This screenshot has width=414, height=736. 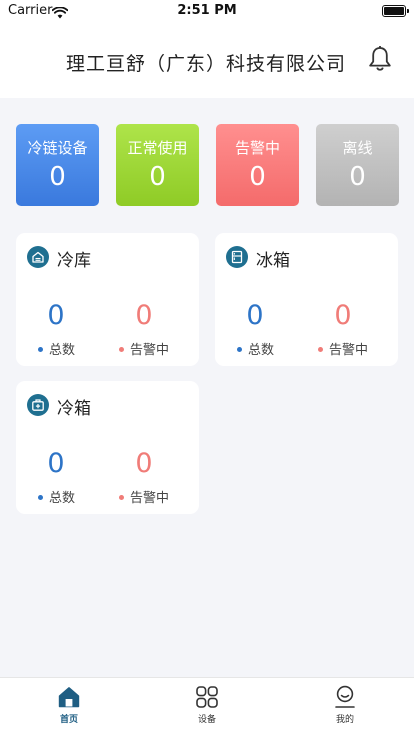 I want to click on tab-label: 设备, so click(x=206, y=720).